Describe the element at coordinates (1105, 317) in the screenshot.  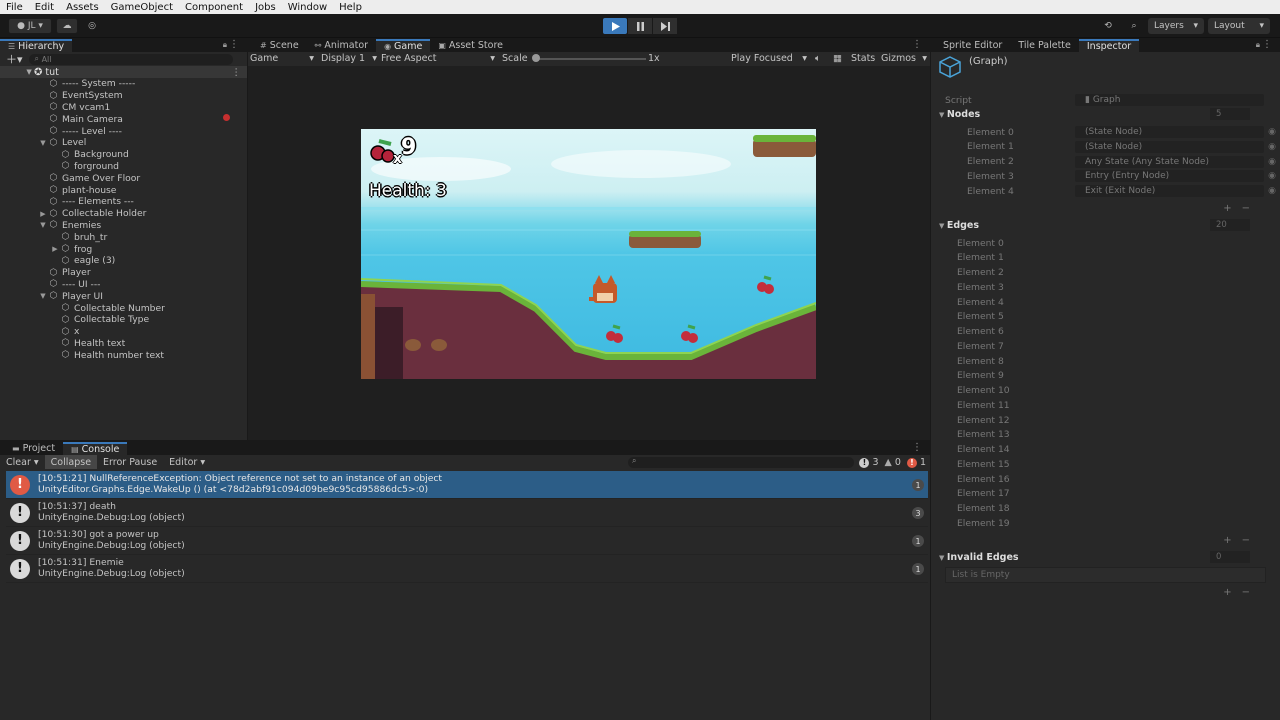
I see `edge-element-row: Element 5` at that location.